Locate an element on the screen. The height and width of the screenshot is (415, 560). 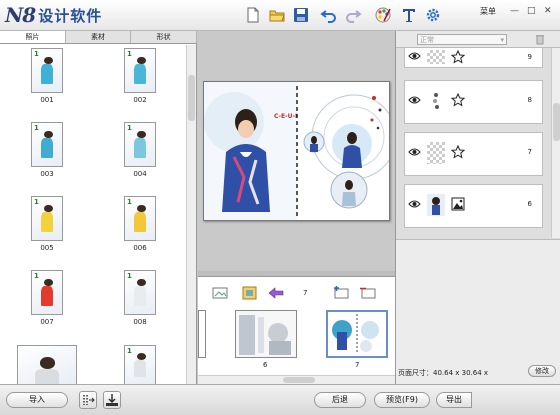
title-bar: N8 设计软件 菜单 — □ ✕ is located at coordinates (280, 15).